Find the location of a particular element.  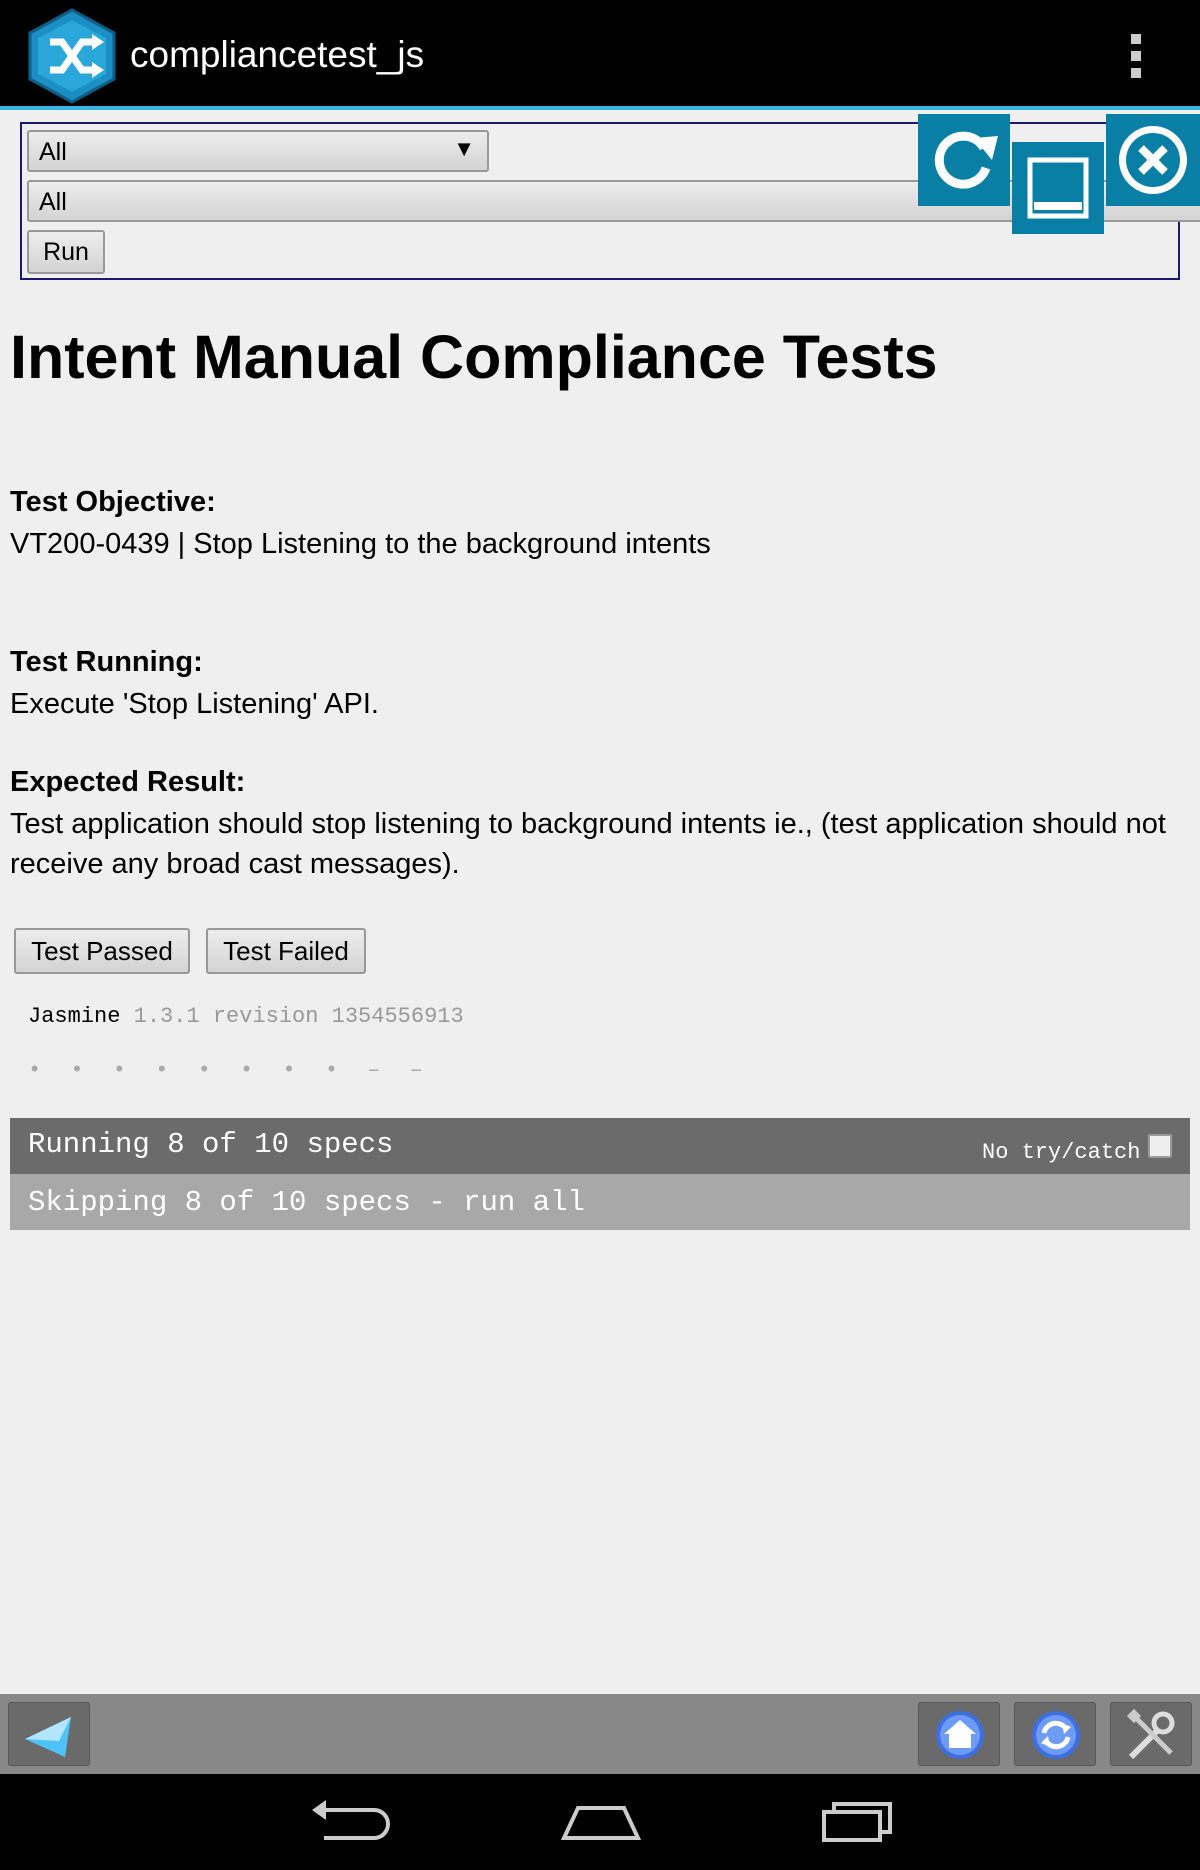

refresh-icon is located at coordinates (1056, 1735).